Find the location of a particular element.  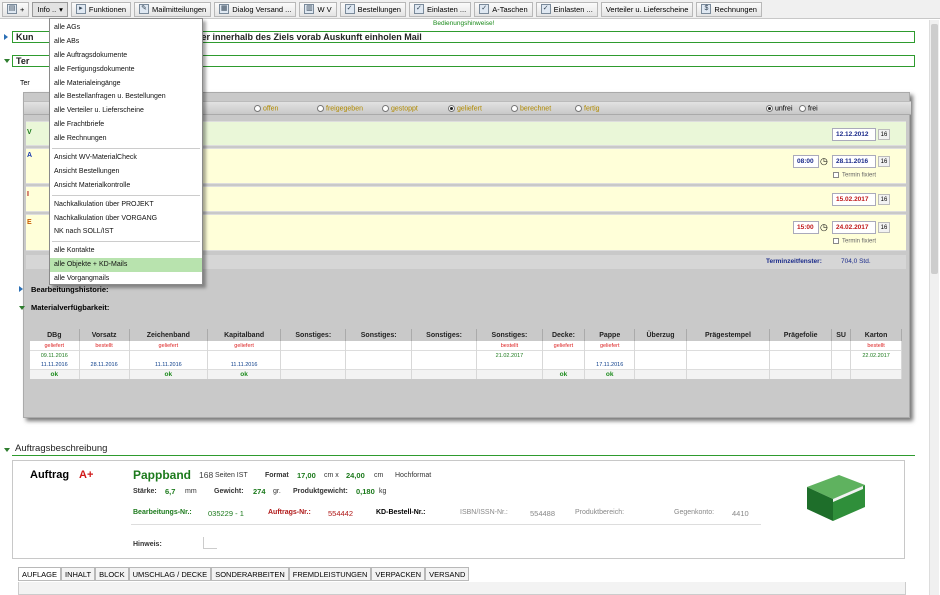

filter-offen: offen is located at coordinates (266, 108).